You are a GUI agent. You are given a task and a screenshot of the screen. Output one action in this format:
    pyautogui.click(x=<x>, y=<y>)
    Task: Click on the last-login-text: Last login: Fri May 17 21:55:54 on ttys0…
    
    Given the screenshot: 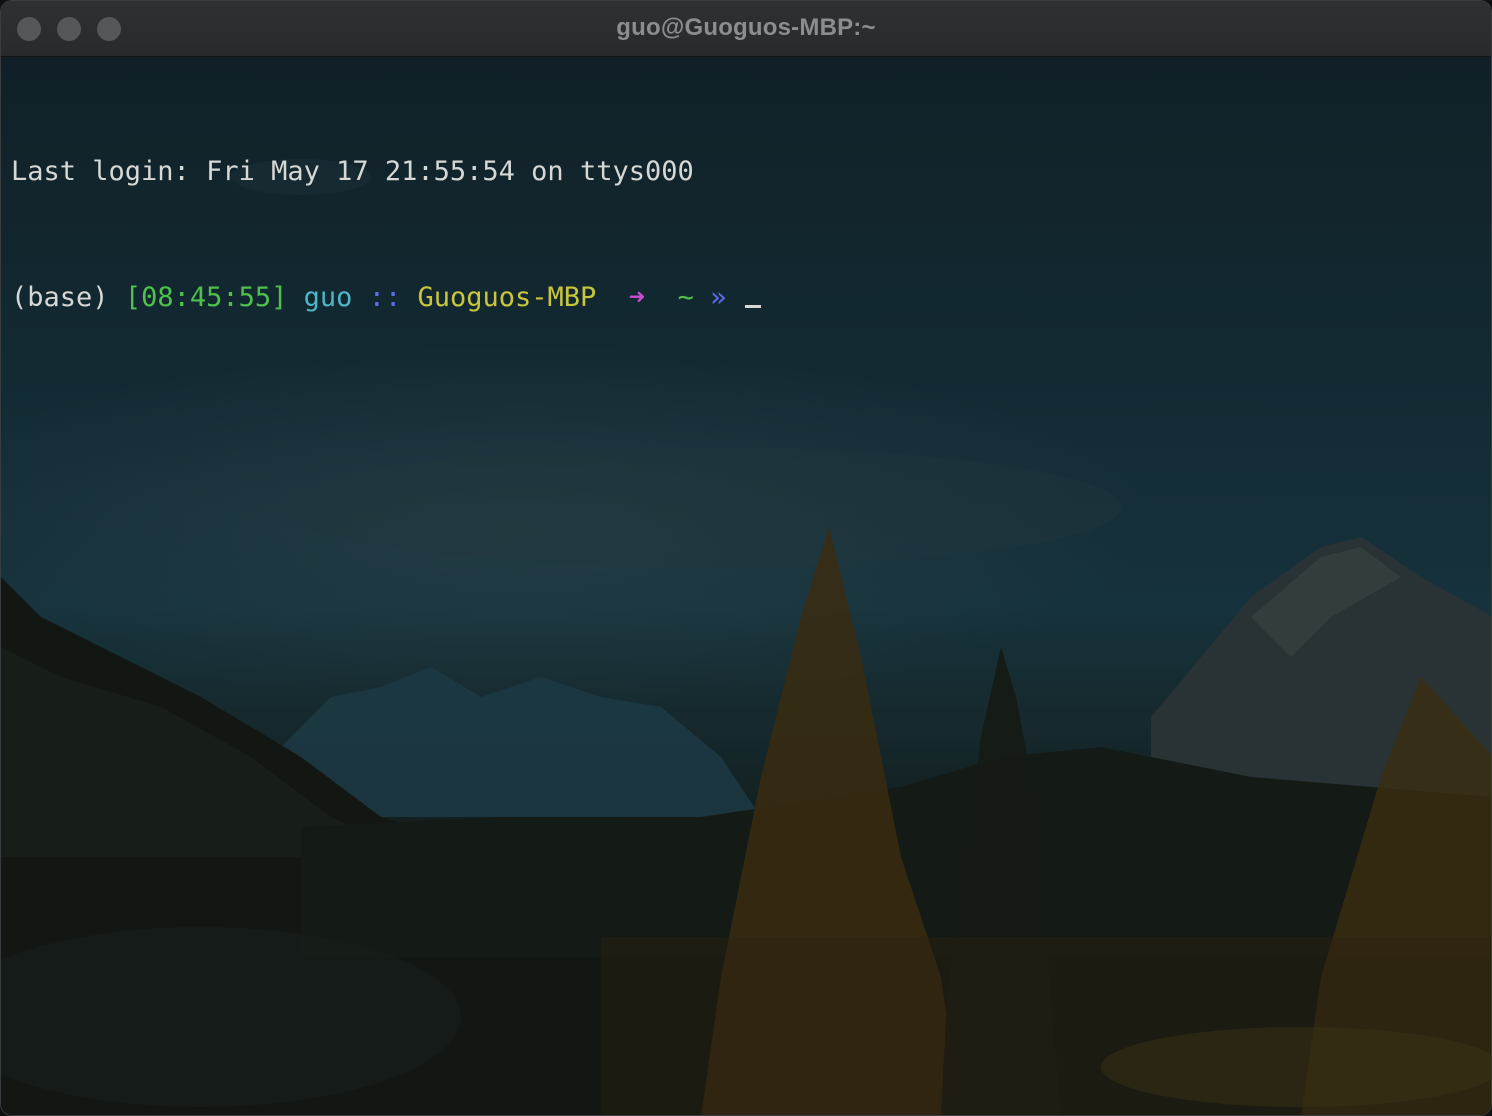 What is the action you would take?
    pyautogui.click(x=352, y=171)
    